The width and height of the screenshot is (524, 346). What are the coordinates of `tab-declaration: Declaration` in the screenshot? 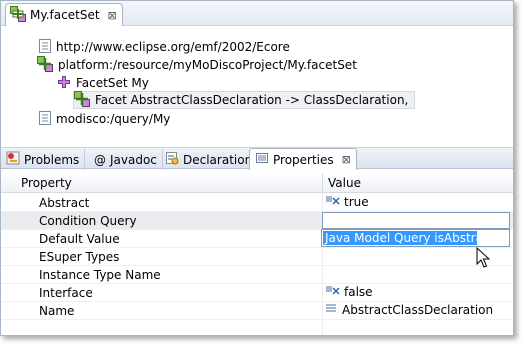 It's located at (209, 159).